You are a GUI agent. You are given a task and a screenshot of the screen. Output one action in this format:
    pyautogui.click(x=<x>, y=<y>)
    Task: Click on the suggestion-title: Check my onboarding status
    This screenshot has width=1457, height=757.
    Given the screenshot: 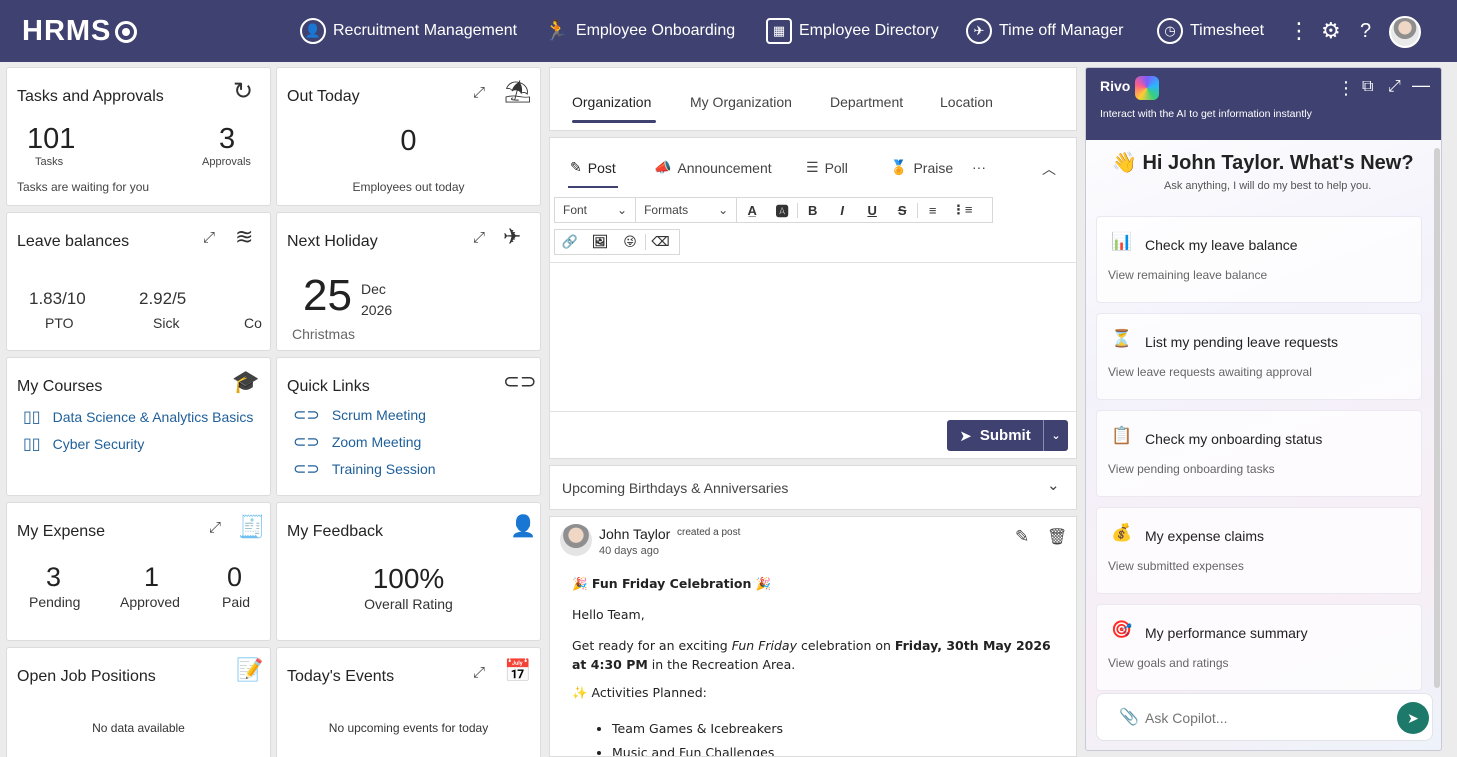 What is the action you would take?
    pyautogui.click(x=1234, y=439)
    